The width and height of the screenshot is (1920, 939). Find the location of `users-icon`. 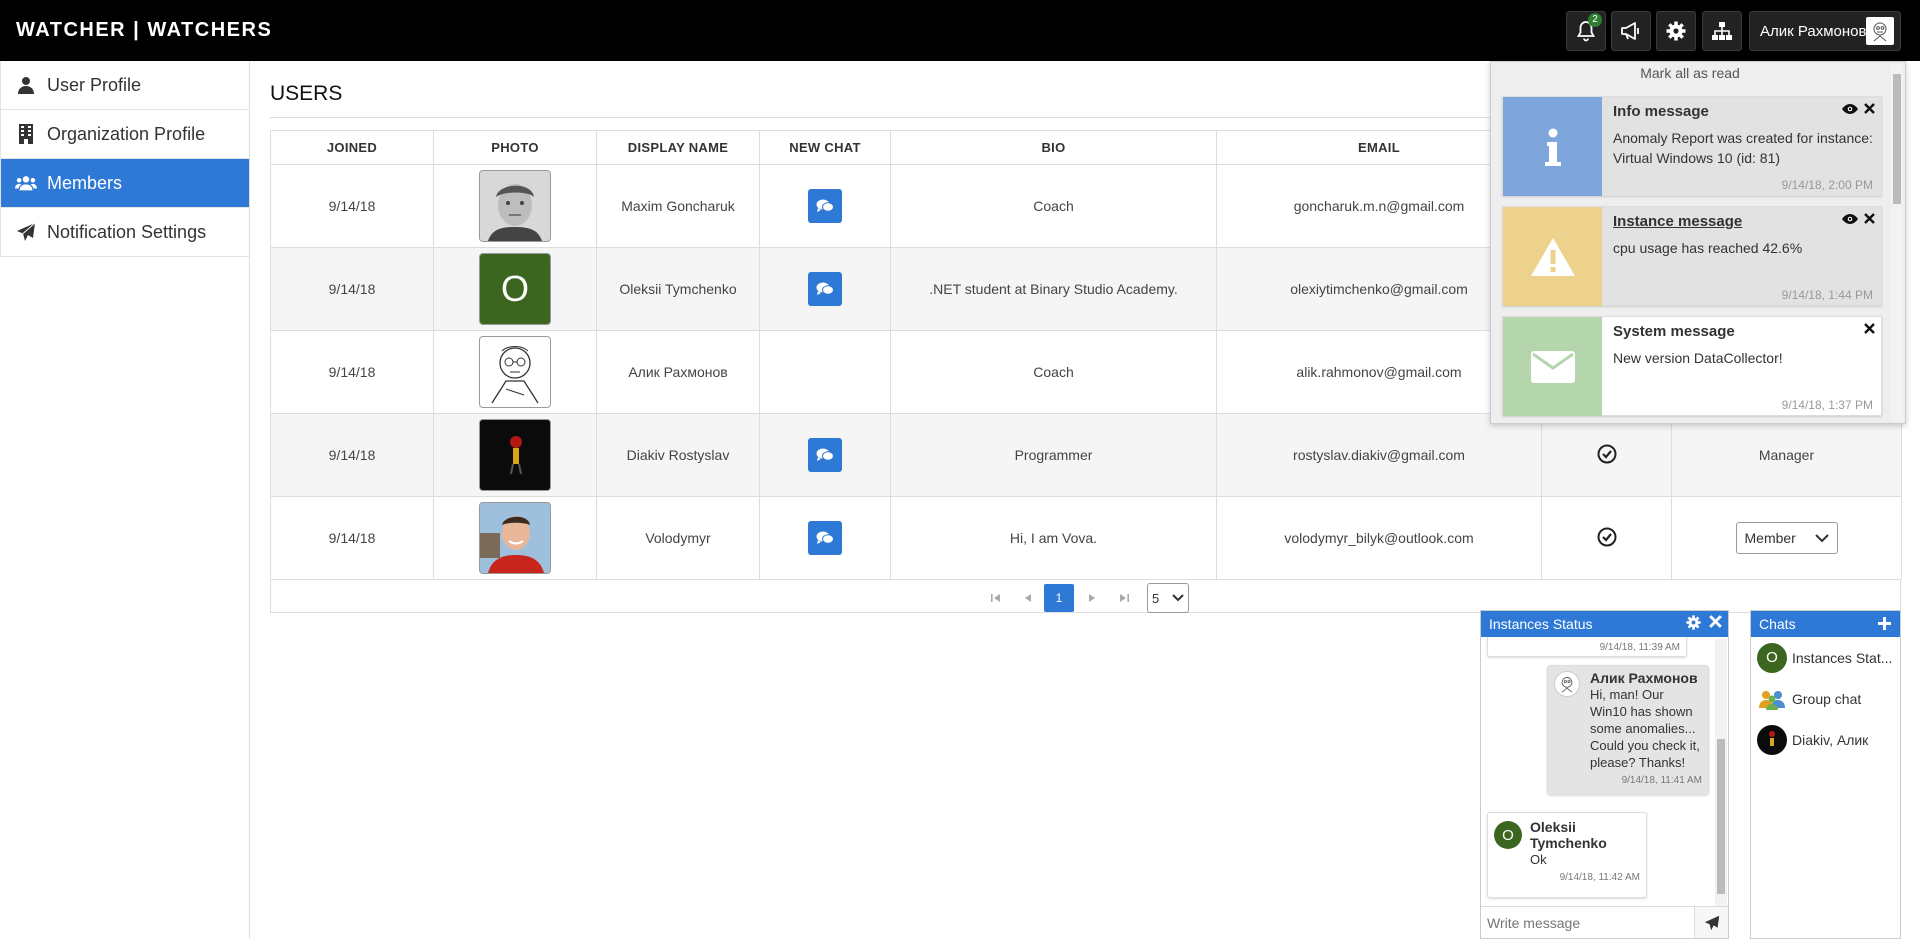

users-icon is located at coordinates (26, 183).